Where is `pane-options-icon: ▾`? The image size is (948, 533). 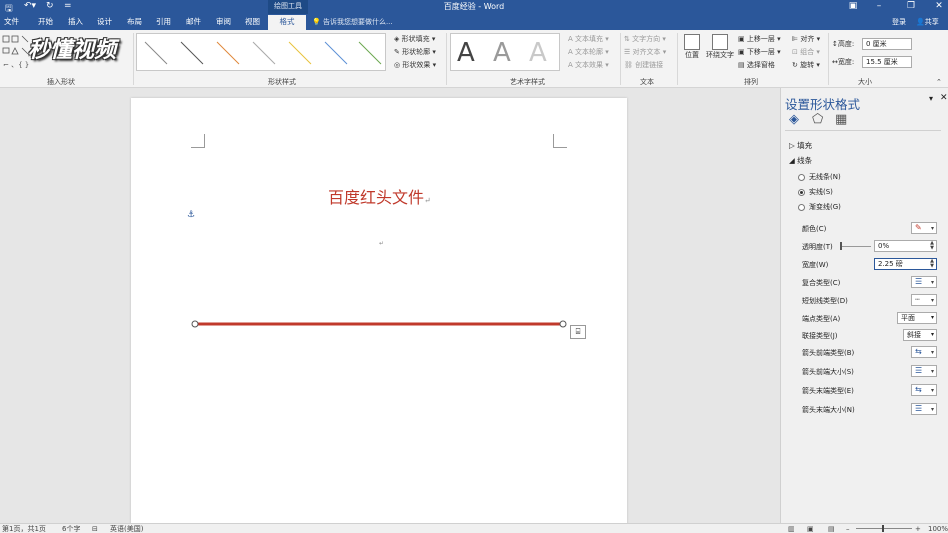
pane-options-icon: ▾ is located at coordinates (931, 98).